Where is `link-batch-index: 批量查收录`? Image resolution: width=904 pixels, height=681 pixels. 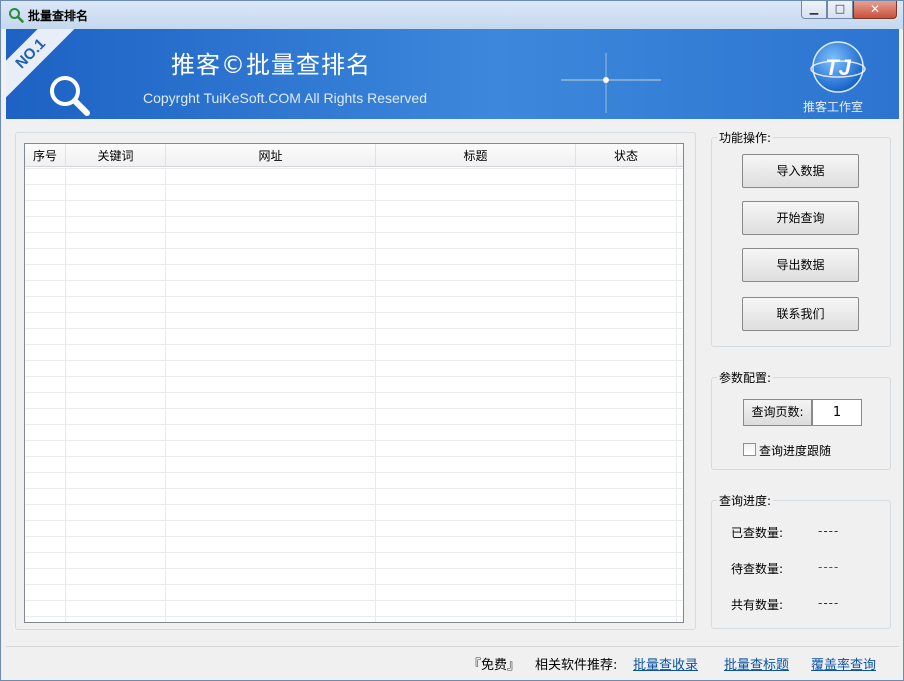
link-batch-index: 批量查收录 is located at coordinates (665, 663).